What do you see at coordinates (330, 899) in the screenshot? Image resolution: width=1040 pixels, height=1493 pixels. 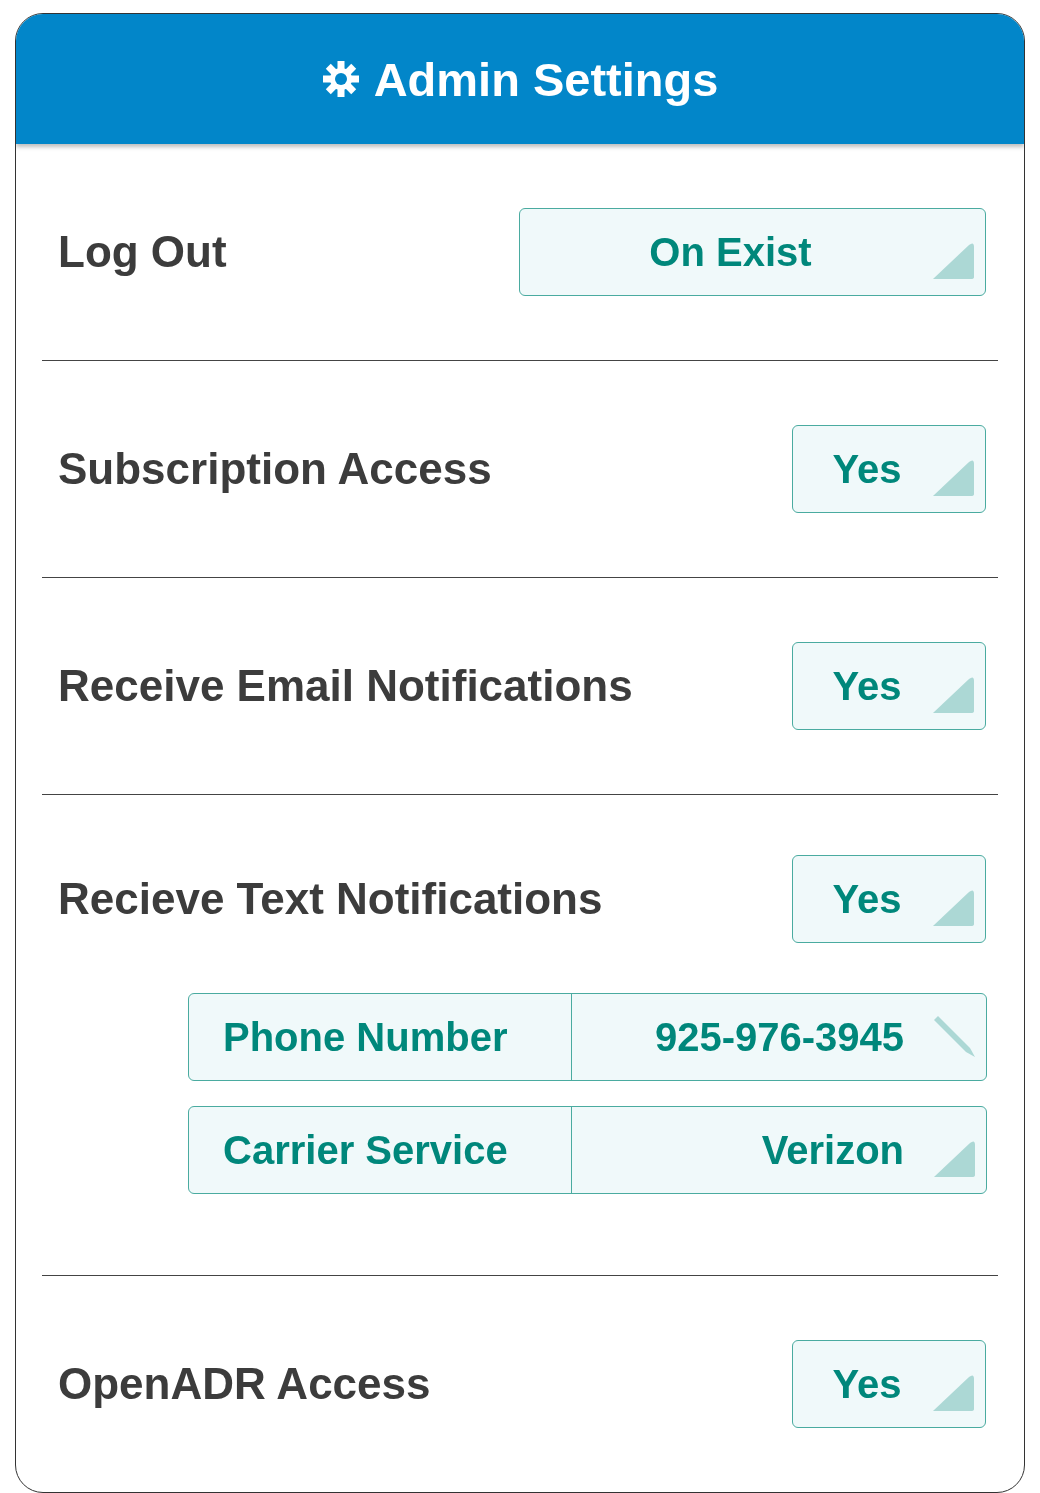 I see `setting-label: Recieve Text Notifications` at bounding box center [330, 899].